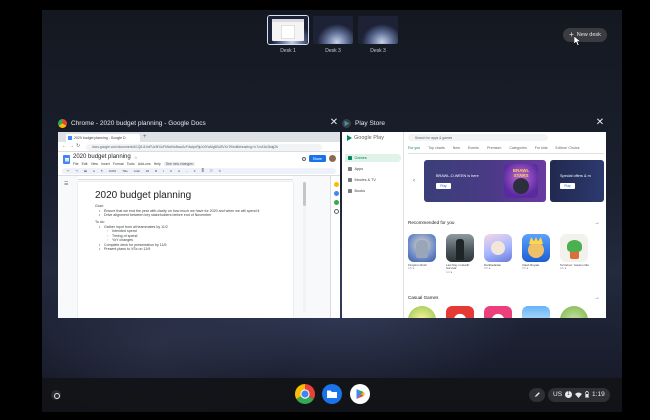 This screenshot has height=420, width=650. I want to click on tab-for-kids: For kids, so click(541, 149).